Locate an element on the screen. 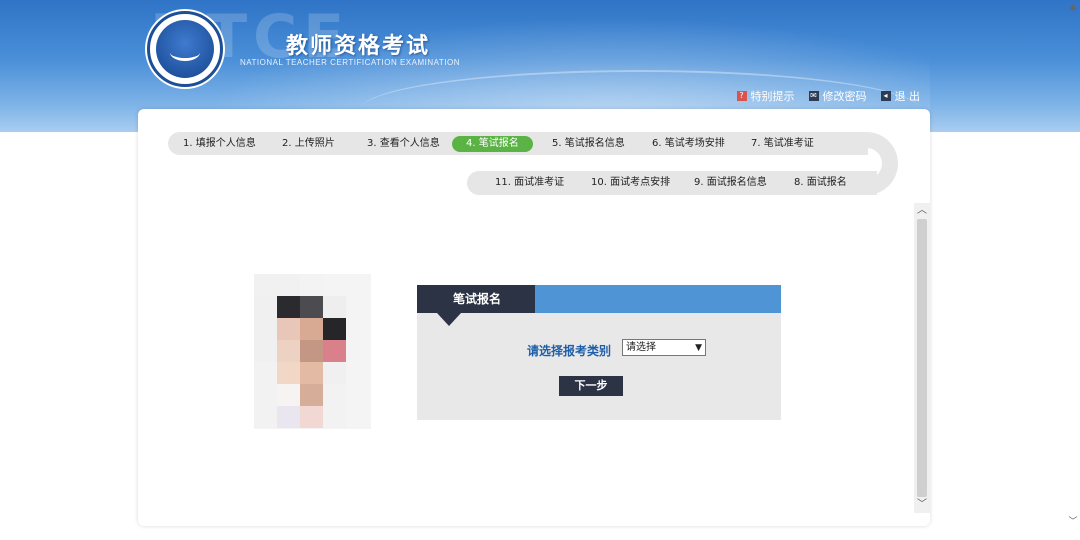 This screenshot has width=1080, height=540. ntce-logo is located at coordinates (185, 49).